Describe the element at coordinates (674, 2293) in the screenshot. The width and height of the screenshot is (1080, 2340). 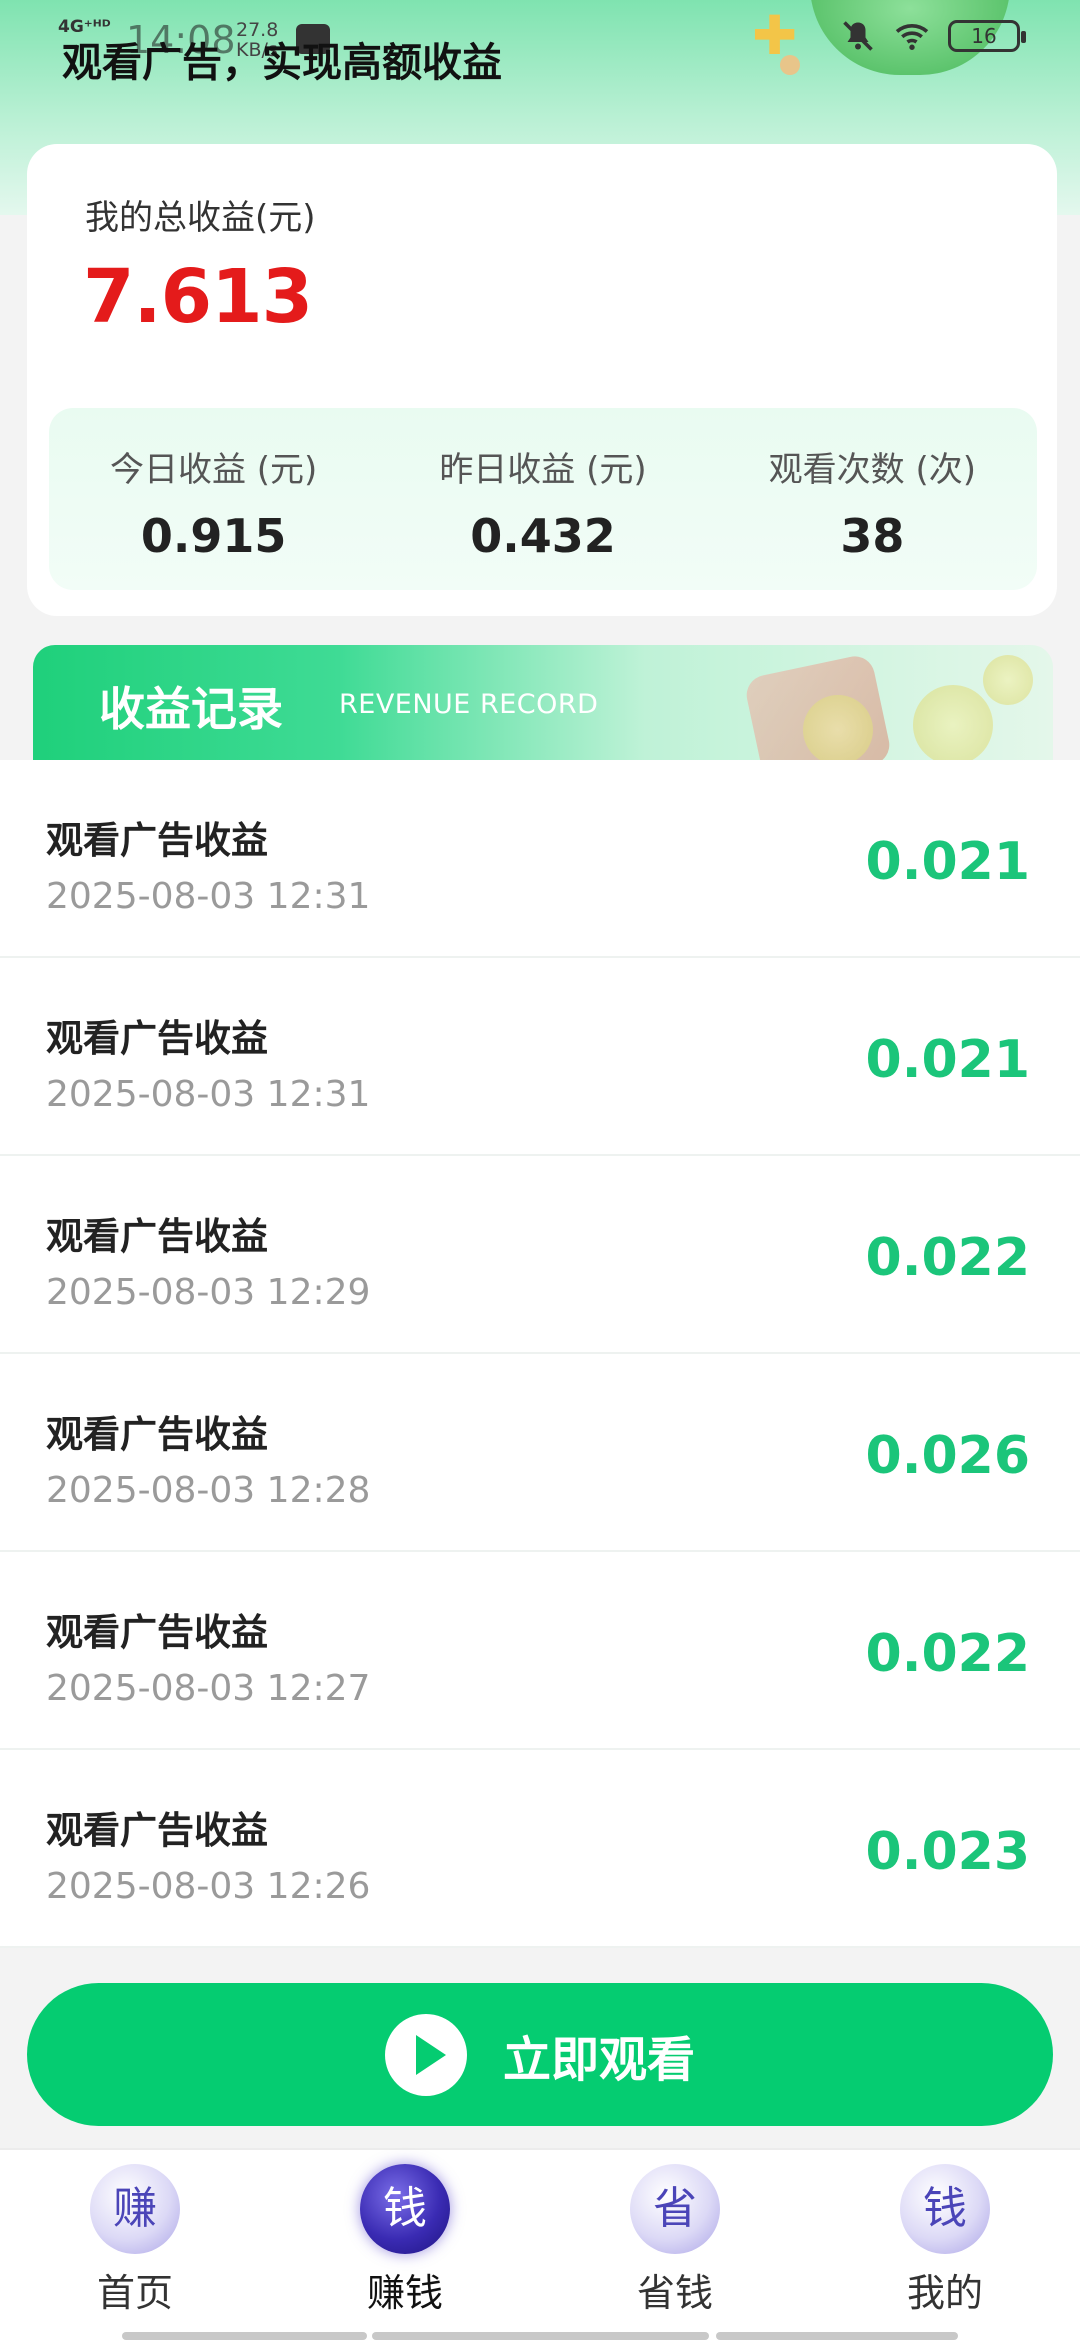
I see `nav-label: 省钱` at that location.